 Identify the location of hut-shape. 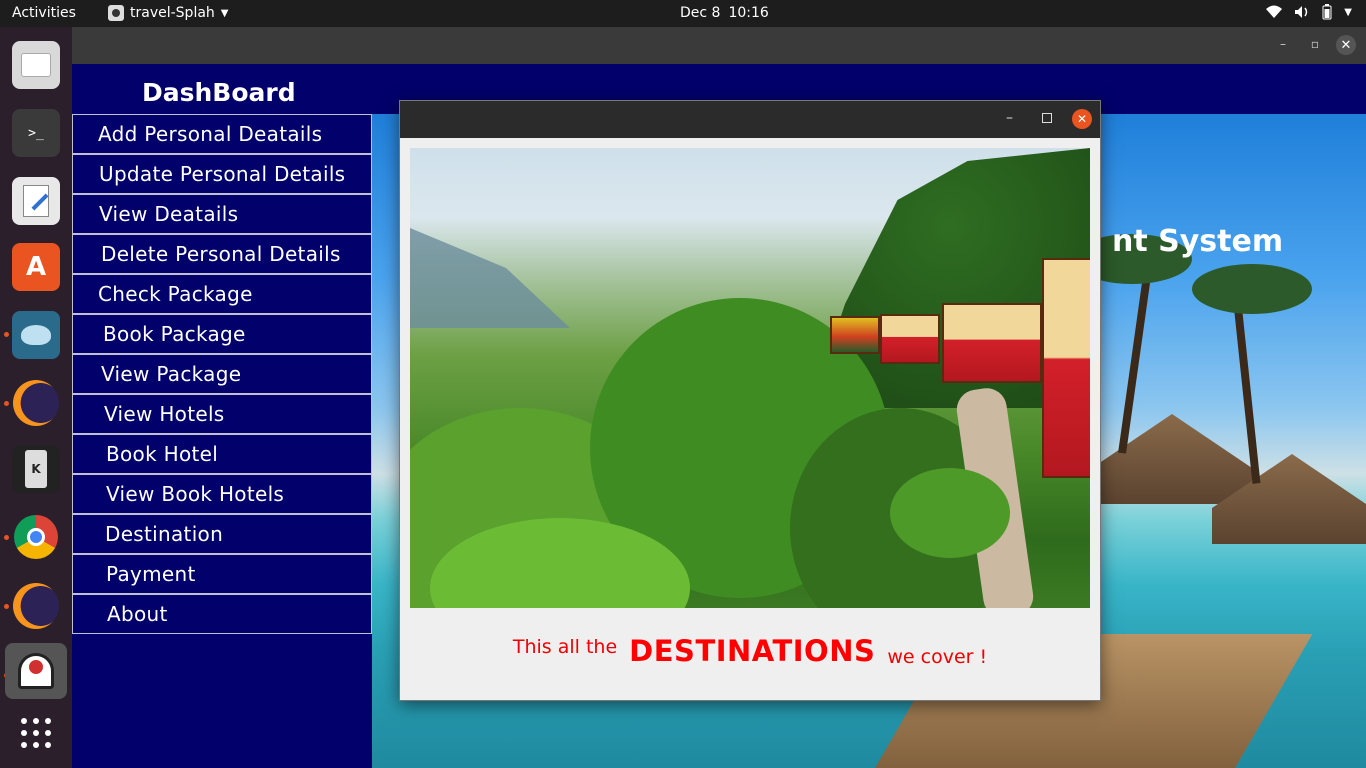
(1172, 459).